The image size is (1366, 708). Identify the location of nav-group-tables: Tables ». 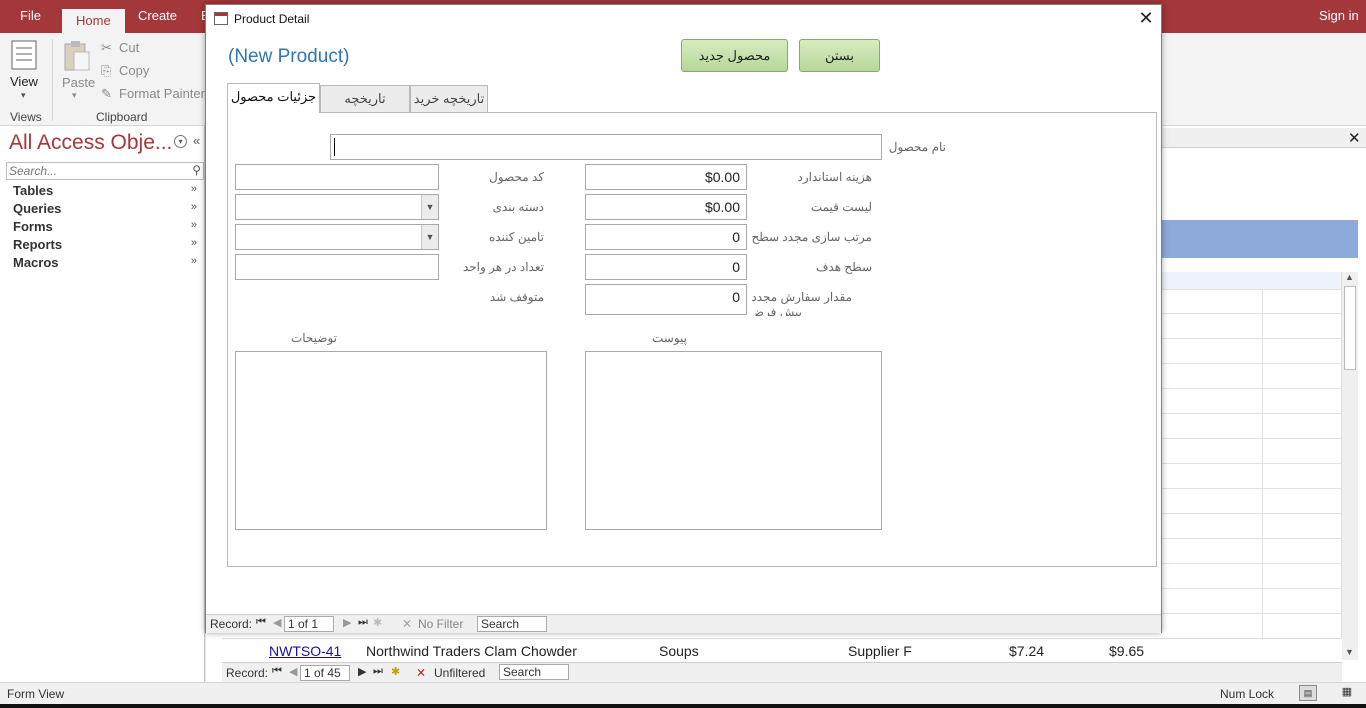
(105, 190).